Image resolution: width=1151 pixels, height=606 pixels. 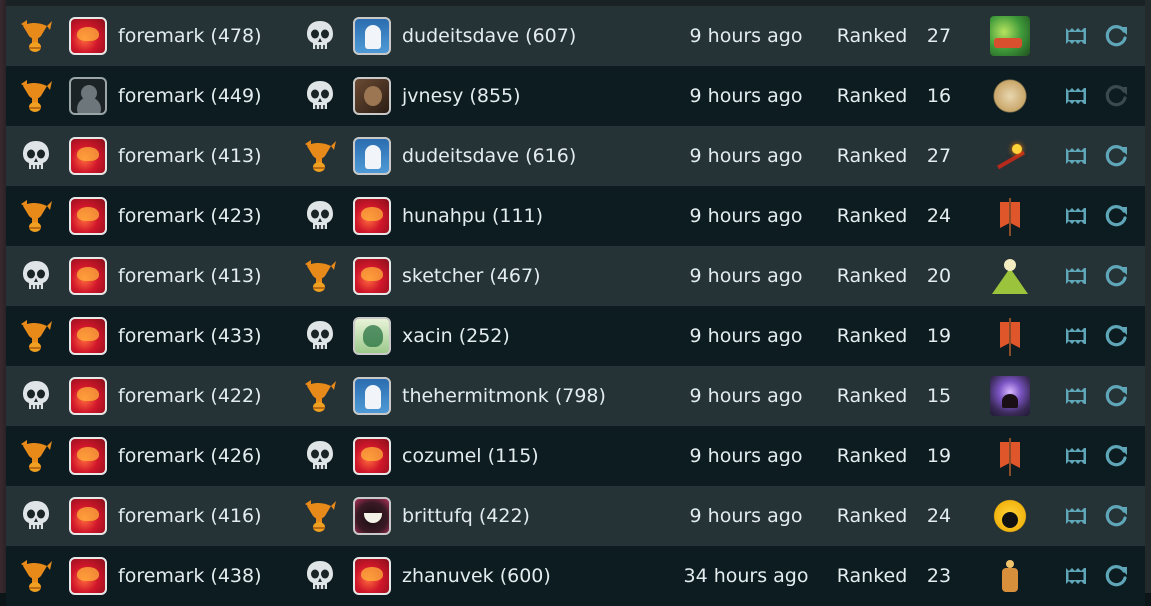 I want to click on p1-name: foremark (423), so click(x=208, y=216).